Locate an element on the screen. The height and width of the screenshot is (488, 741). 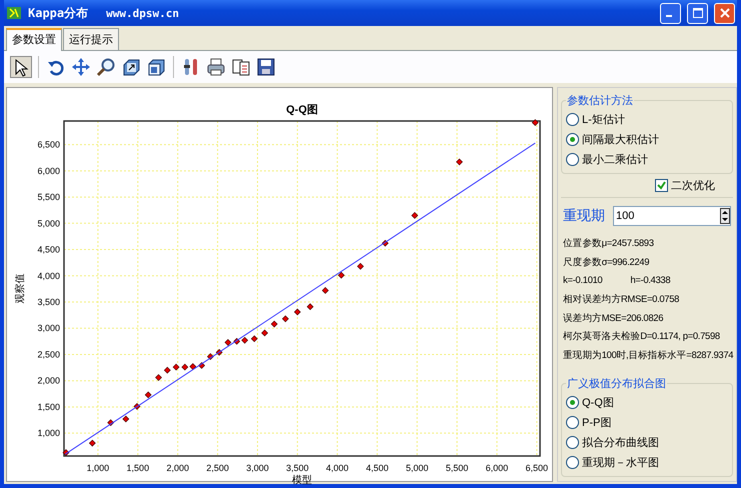
close-button is located at coordinates (724, 13).